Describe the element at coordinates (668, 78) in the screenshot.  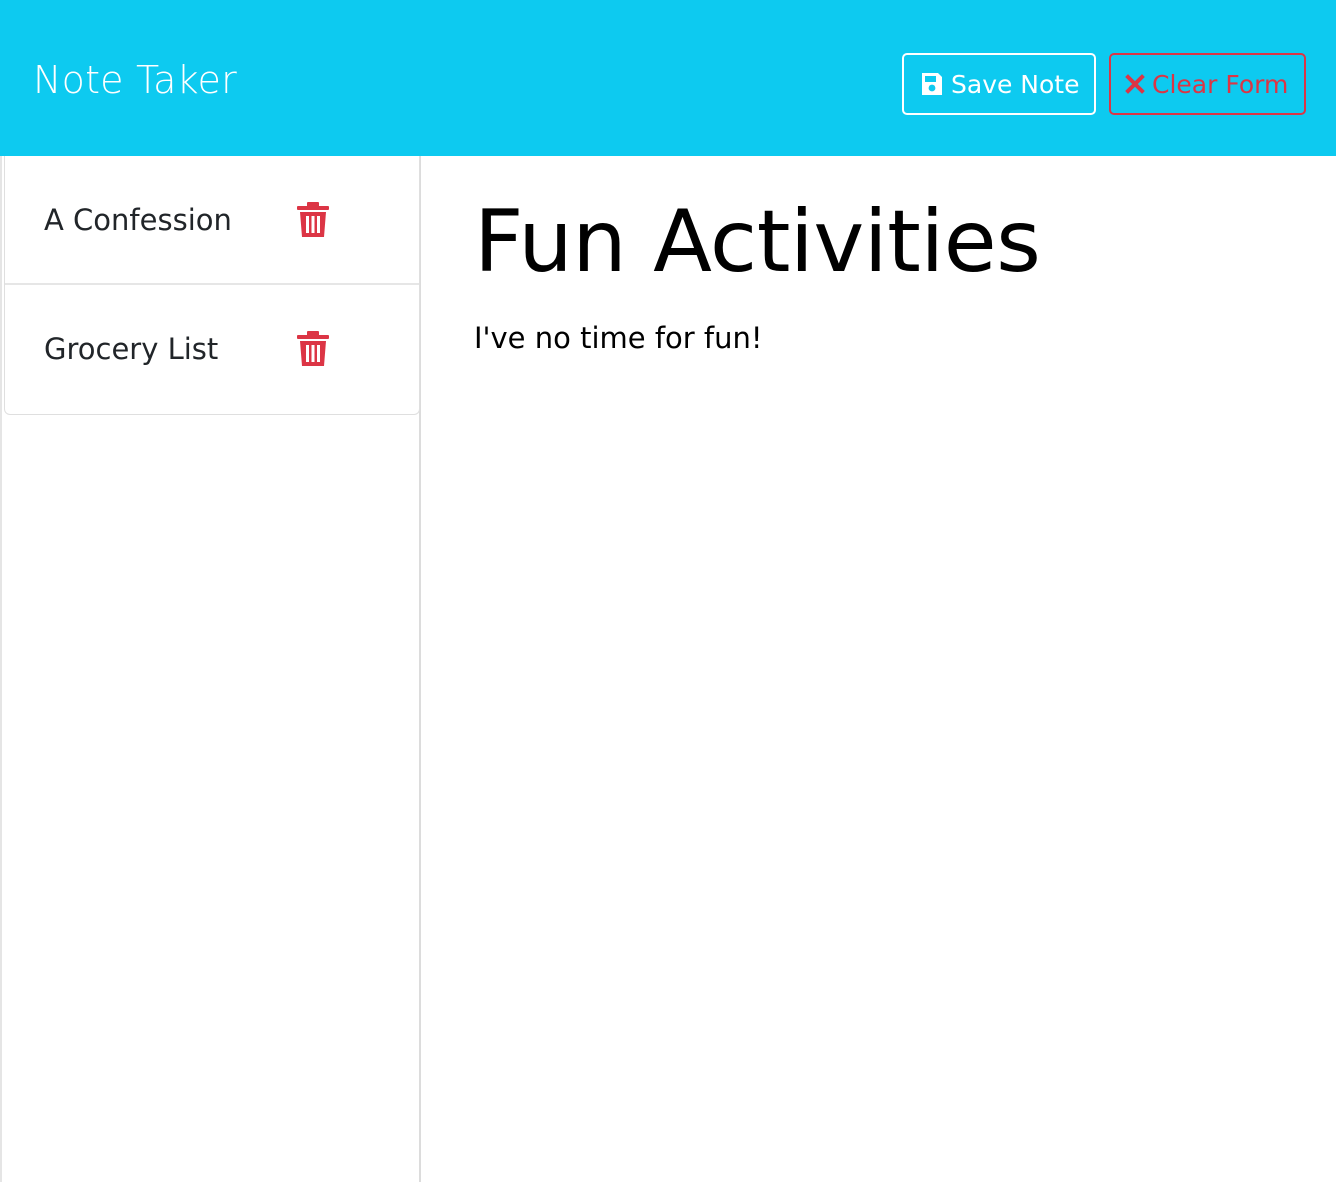
I see `navbar: Note Taker Save Note Clear Form` at that location.